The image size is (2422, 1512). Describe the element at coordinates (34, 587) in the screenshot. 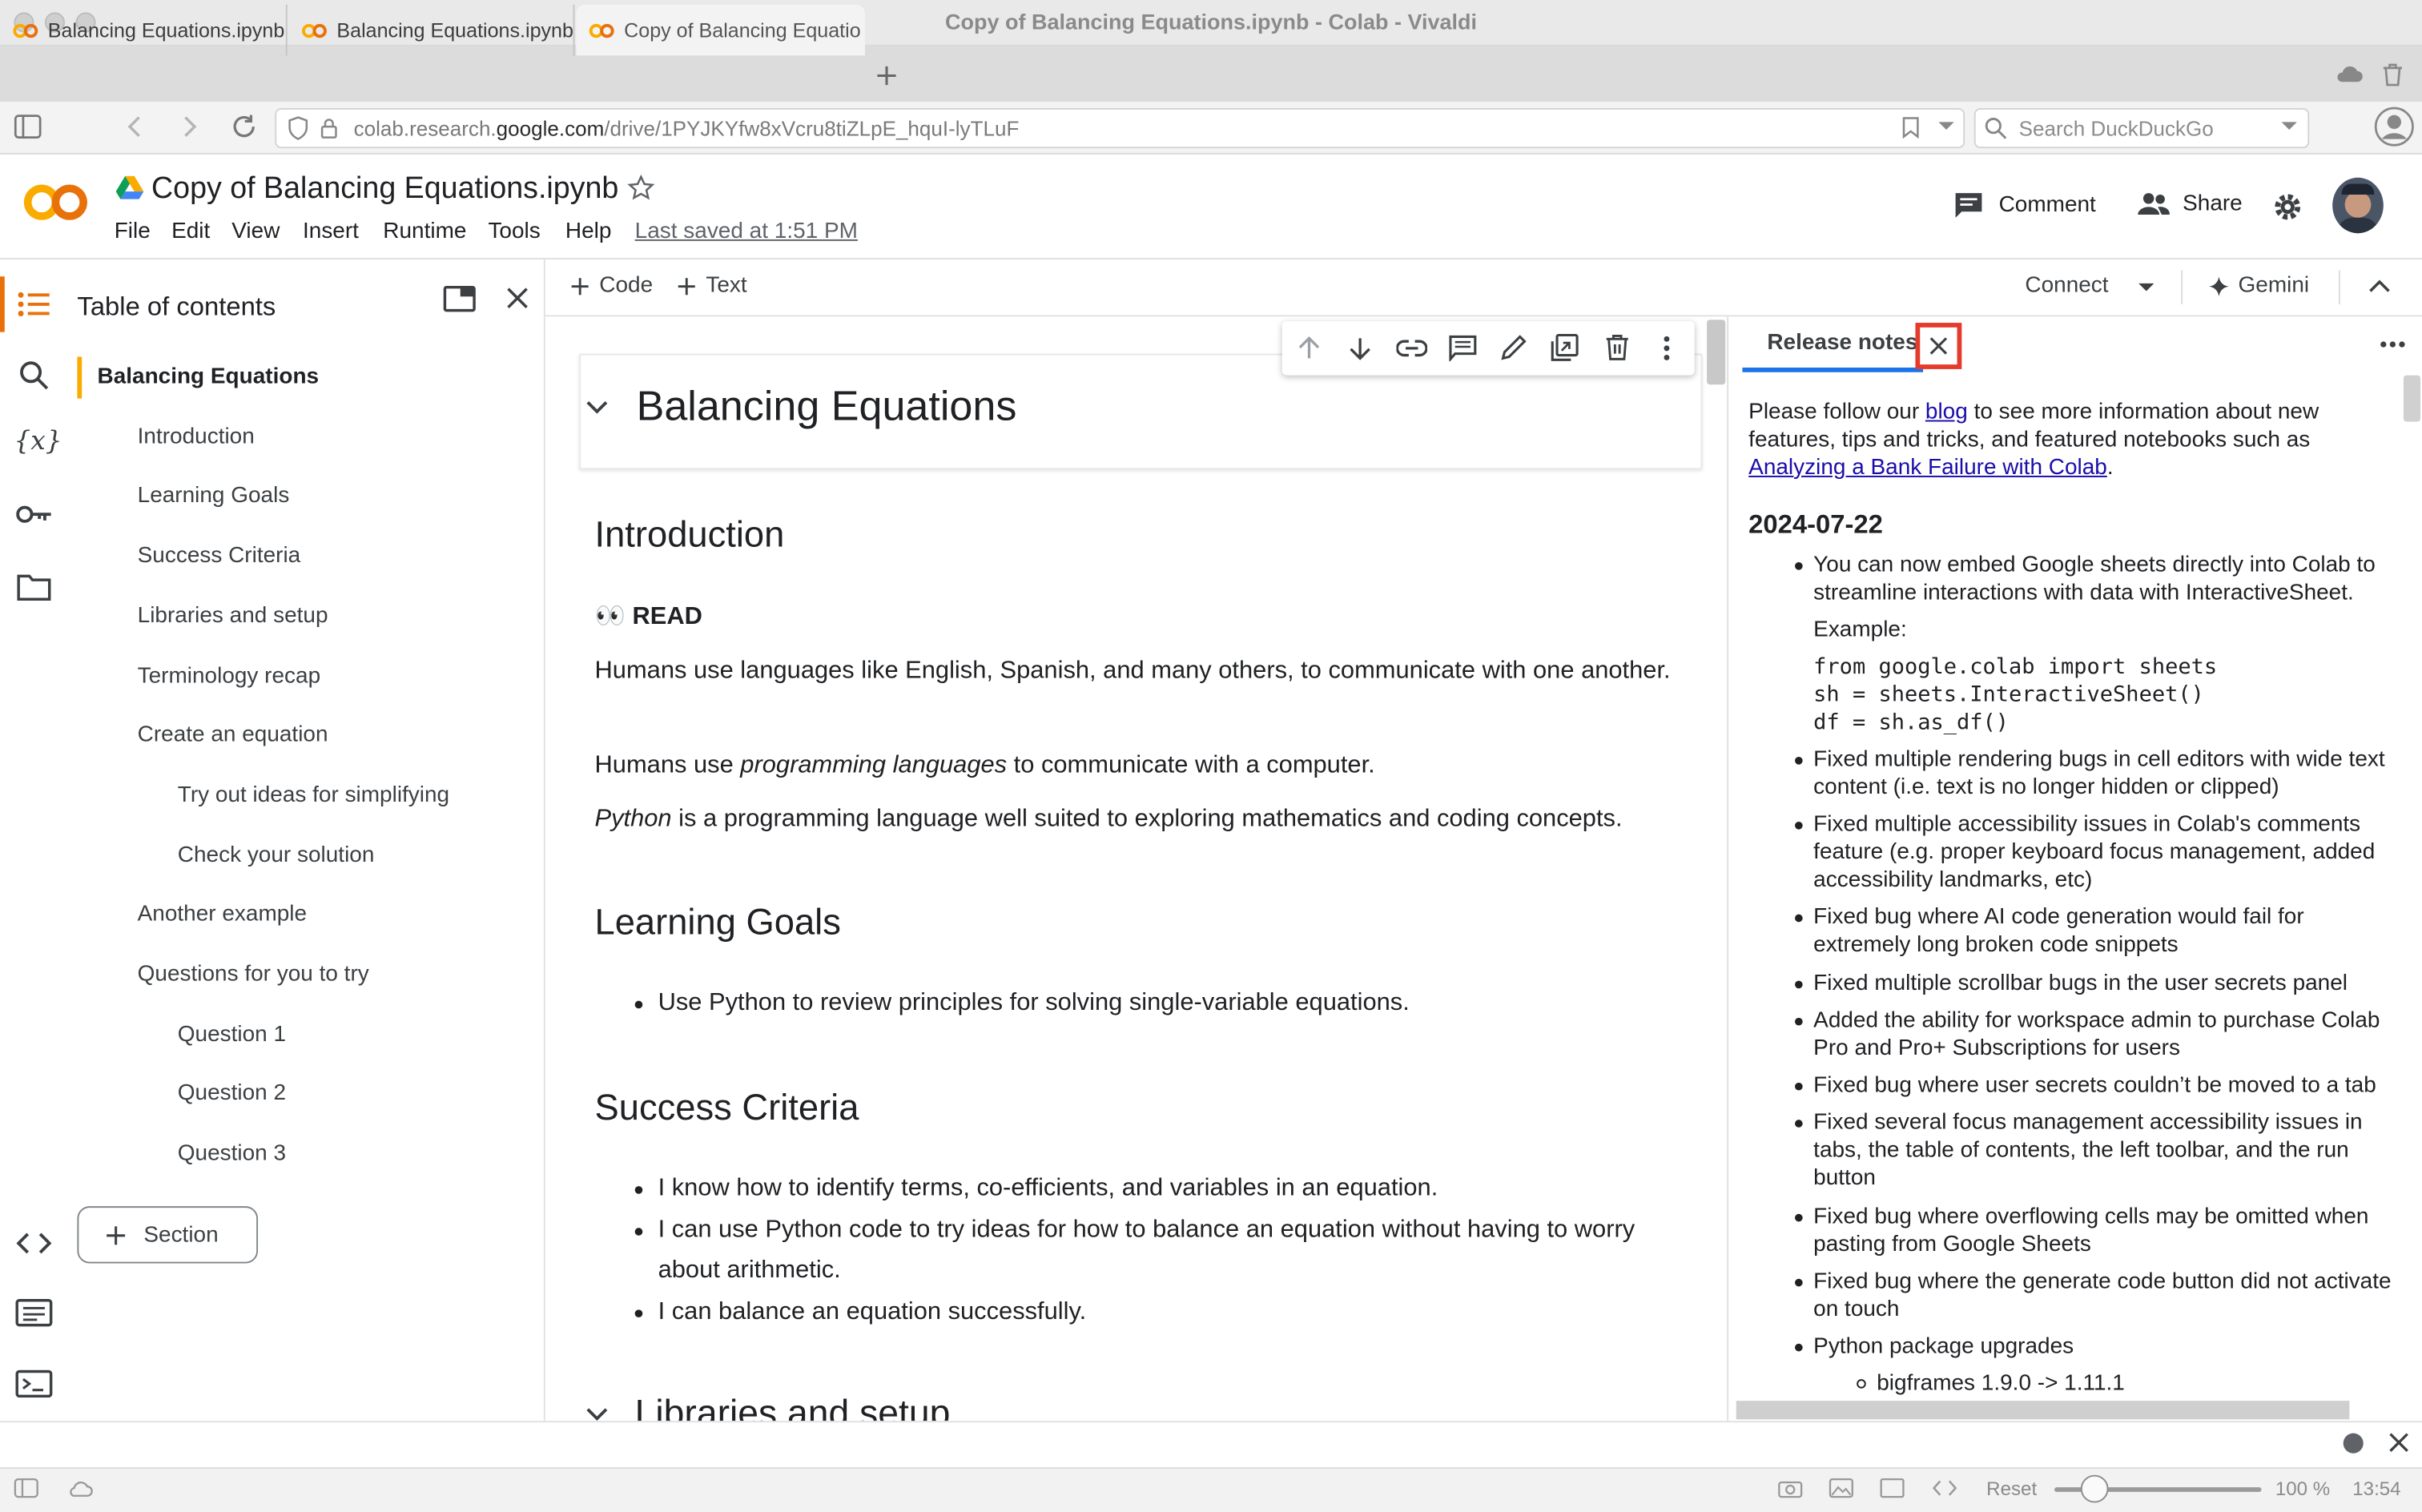

I see `folder-icon` at that location.